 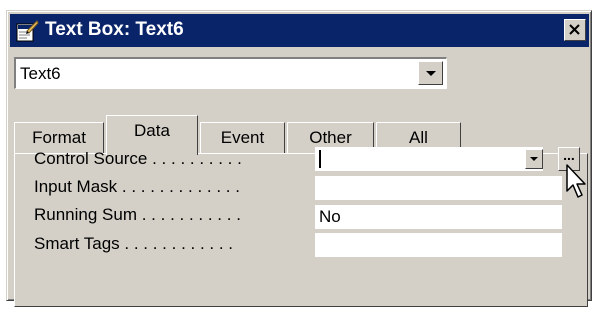 I want to click on close-button, so click(x=575, y=30).